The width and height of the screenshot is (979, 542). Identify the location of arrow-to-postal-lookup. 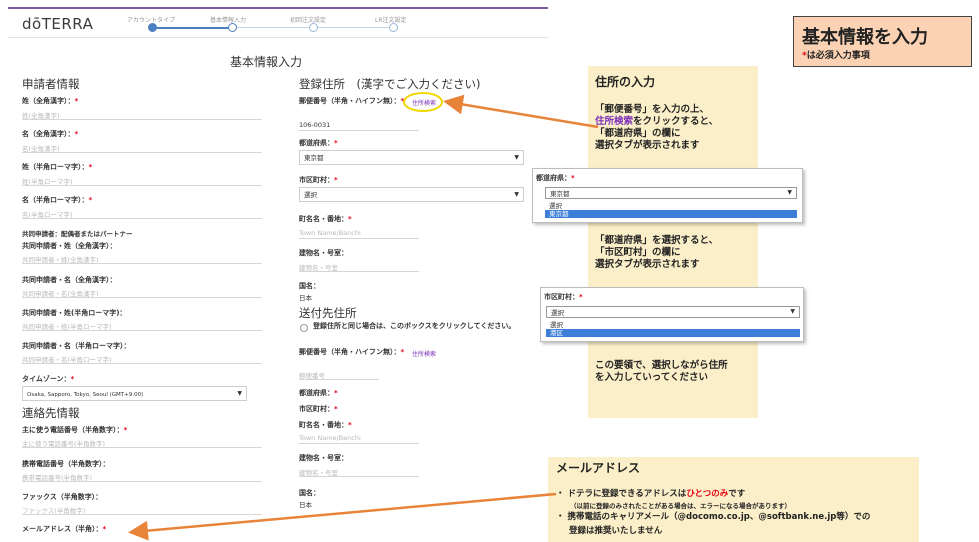
(521, 111).